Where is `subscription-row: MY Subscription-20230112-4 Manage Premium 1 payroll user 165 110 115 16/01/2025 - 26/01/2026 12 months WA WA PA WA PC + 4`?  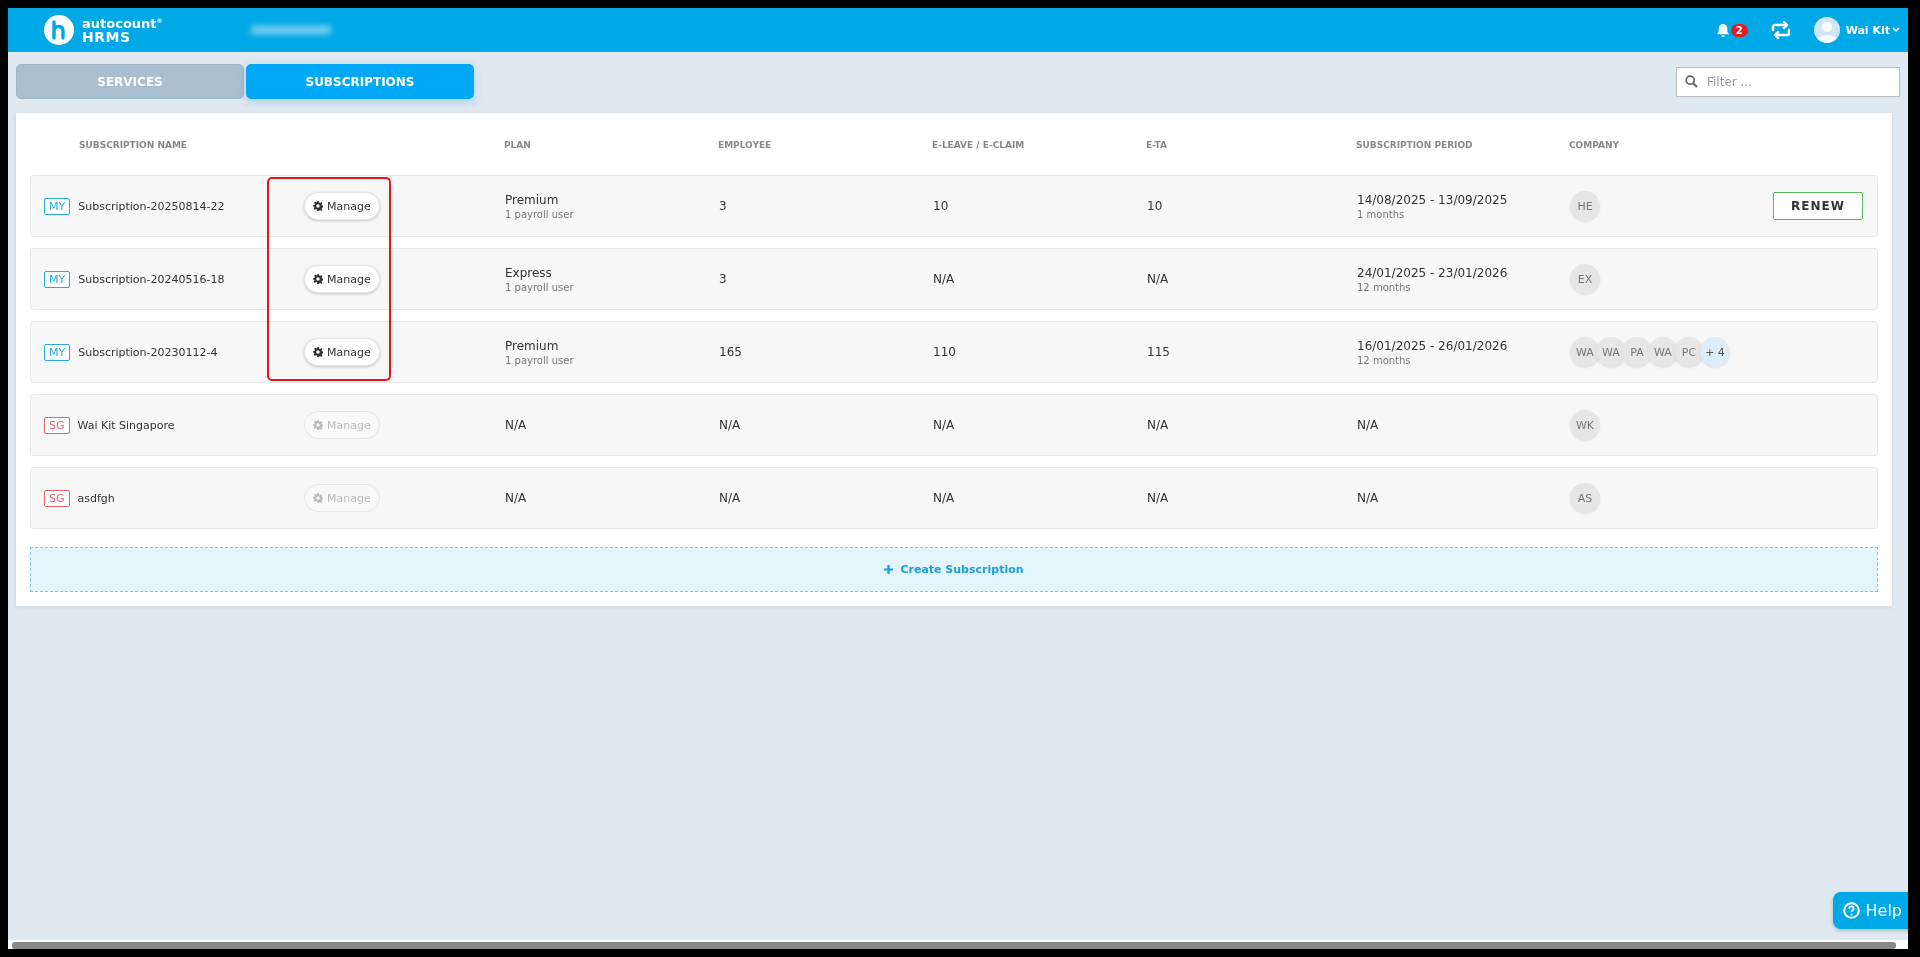 subscription-row: MY Subscription-20230112-4 Manage Premium 1 payroll user 165 110 115 16/01/2025 - 26/01/2026 12 months WA WA PA WA PC + 4 is located at coordinates (954, 352).